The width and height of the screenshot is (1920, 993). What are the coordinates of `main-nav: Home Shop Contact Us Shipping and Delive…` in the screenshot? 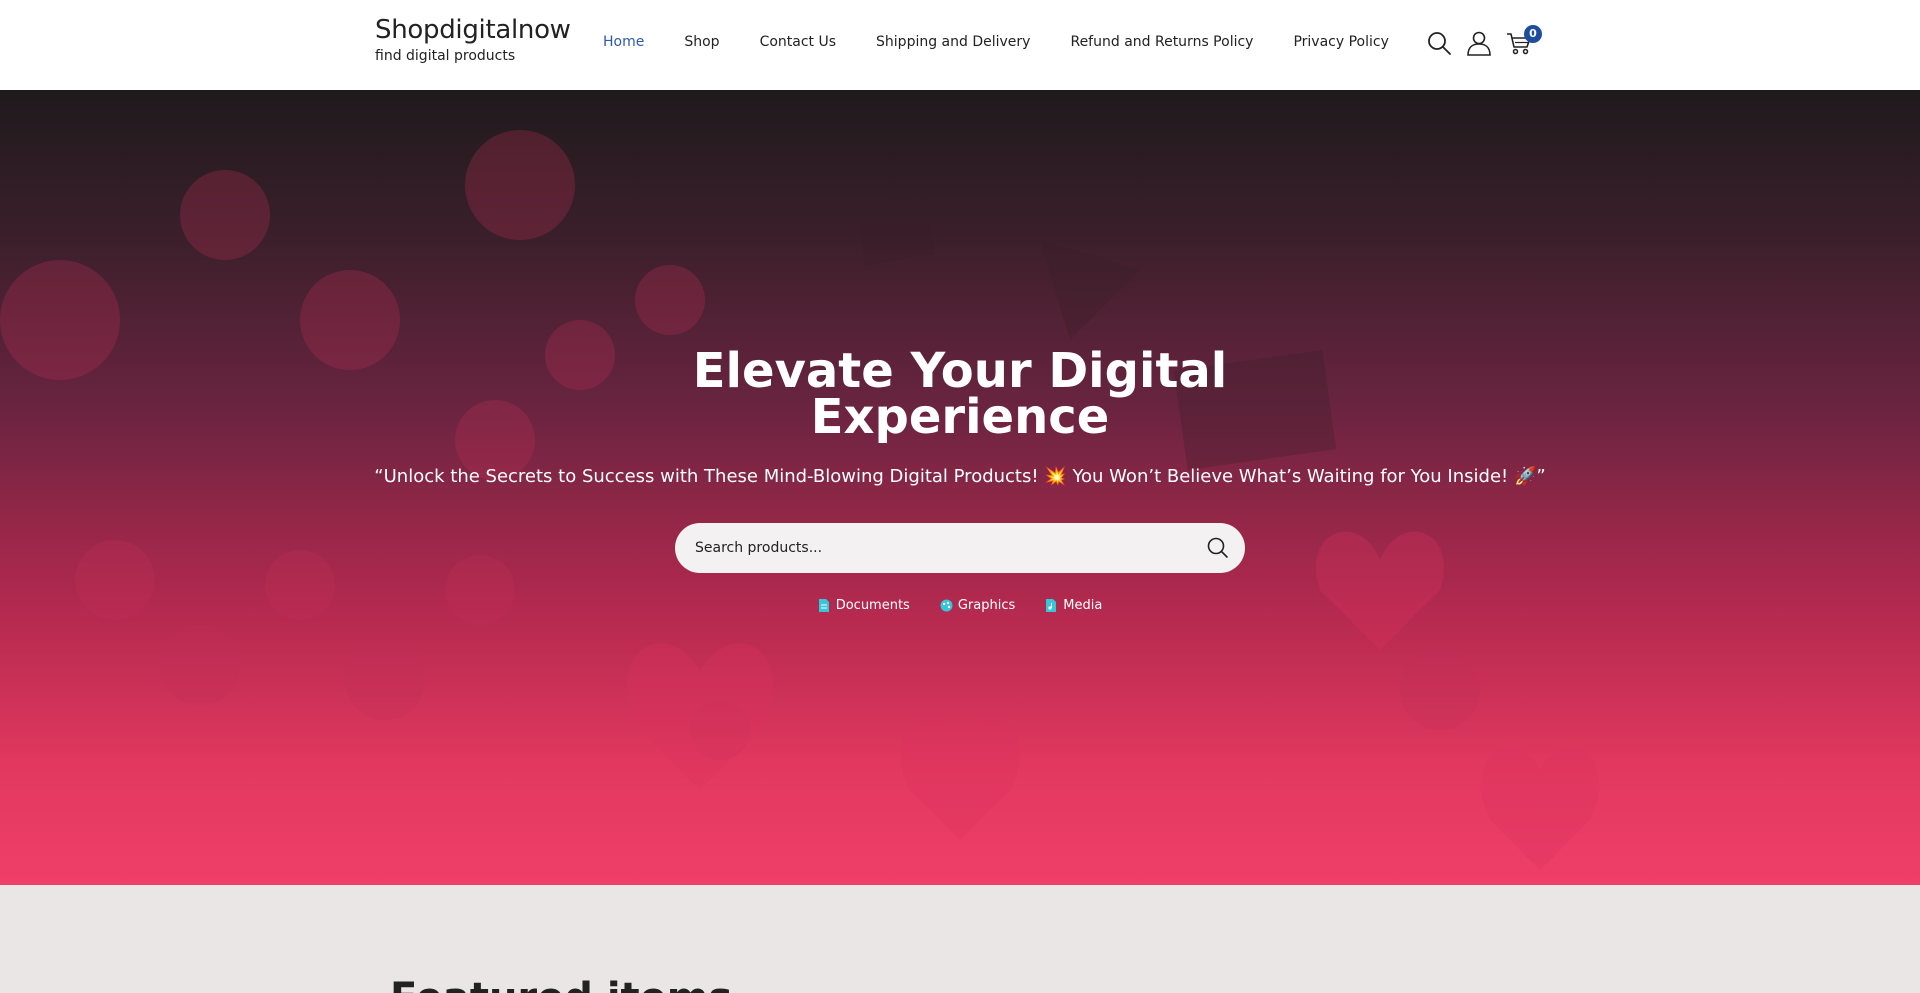 It's located at (1016, 42).